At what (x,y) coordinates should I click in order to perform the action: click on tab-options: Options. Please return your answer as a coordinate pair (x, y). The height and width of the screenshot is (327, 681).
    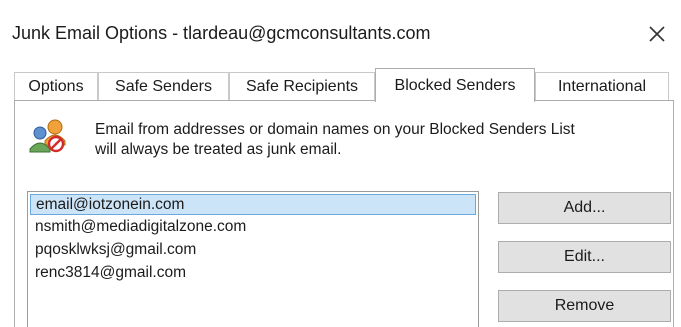
    Looking at the image, I should click on (56, 86).